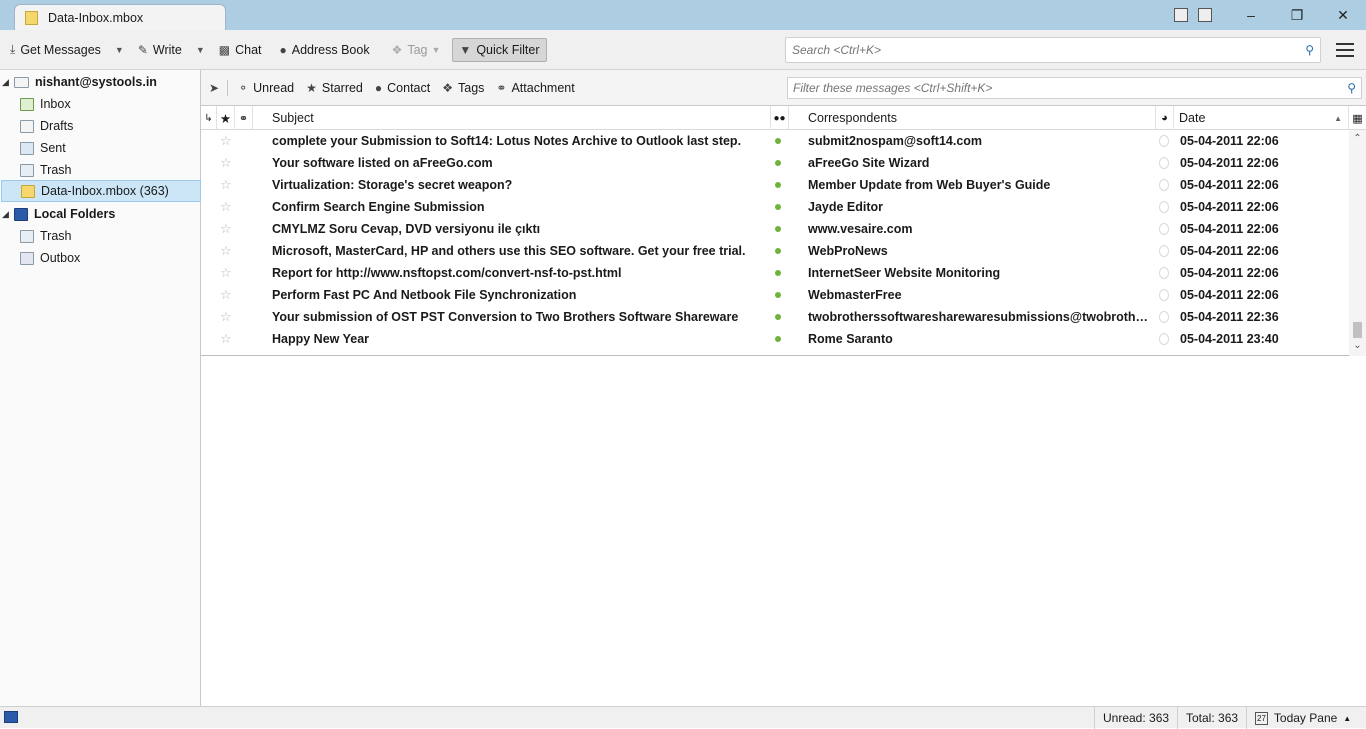 Image resolution: width=1366 pixels, height=729 pixels. Describe the element at coordinates (1212, 718) in the screenshot. I see `total-count-label: Total: 363` at that location.